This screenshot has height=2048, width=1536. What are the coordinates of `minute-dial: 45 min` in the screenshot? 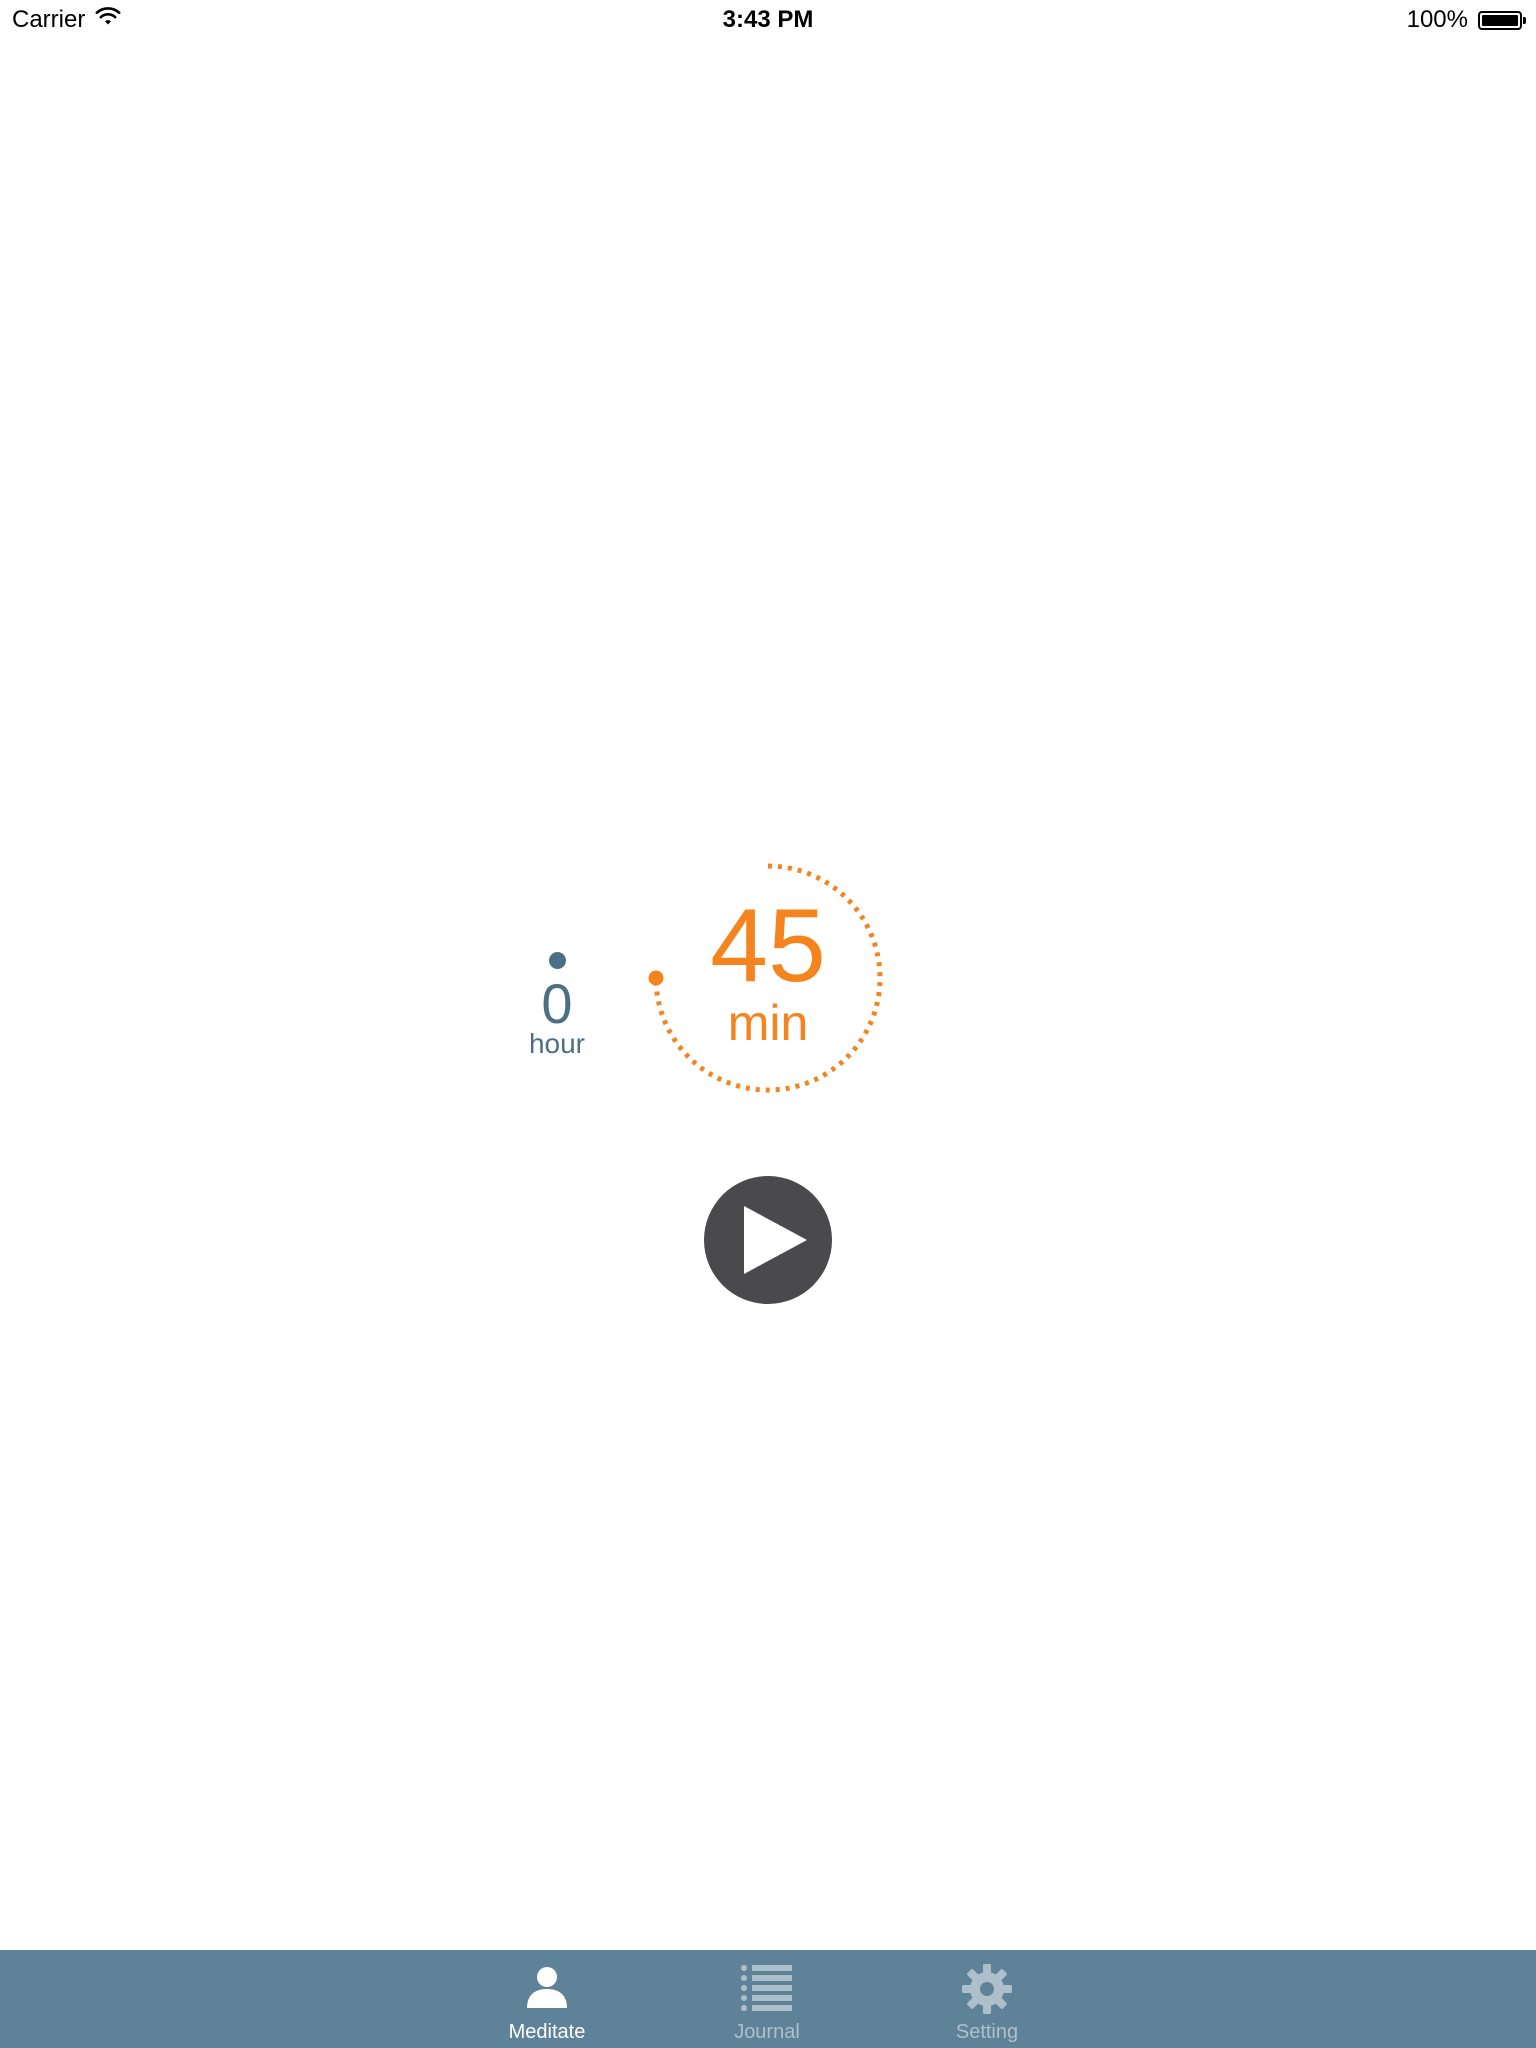 It's located at (768, 978).